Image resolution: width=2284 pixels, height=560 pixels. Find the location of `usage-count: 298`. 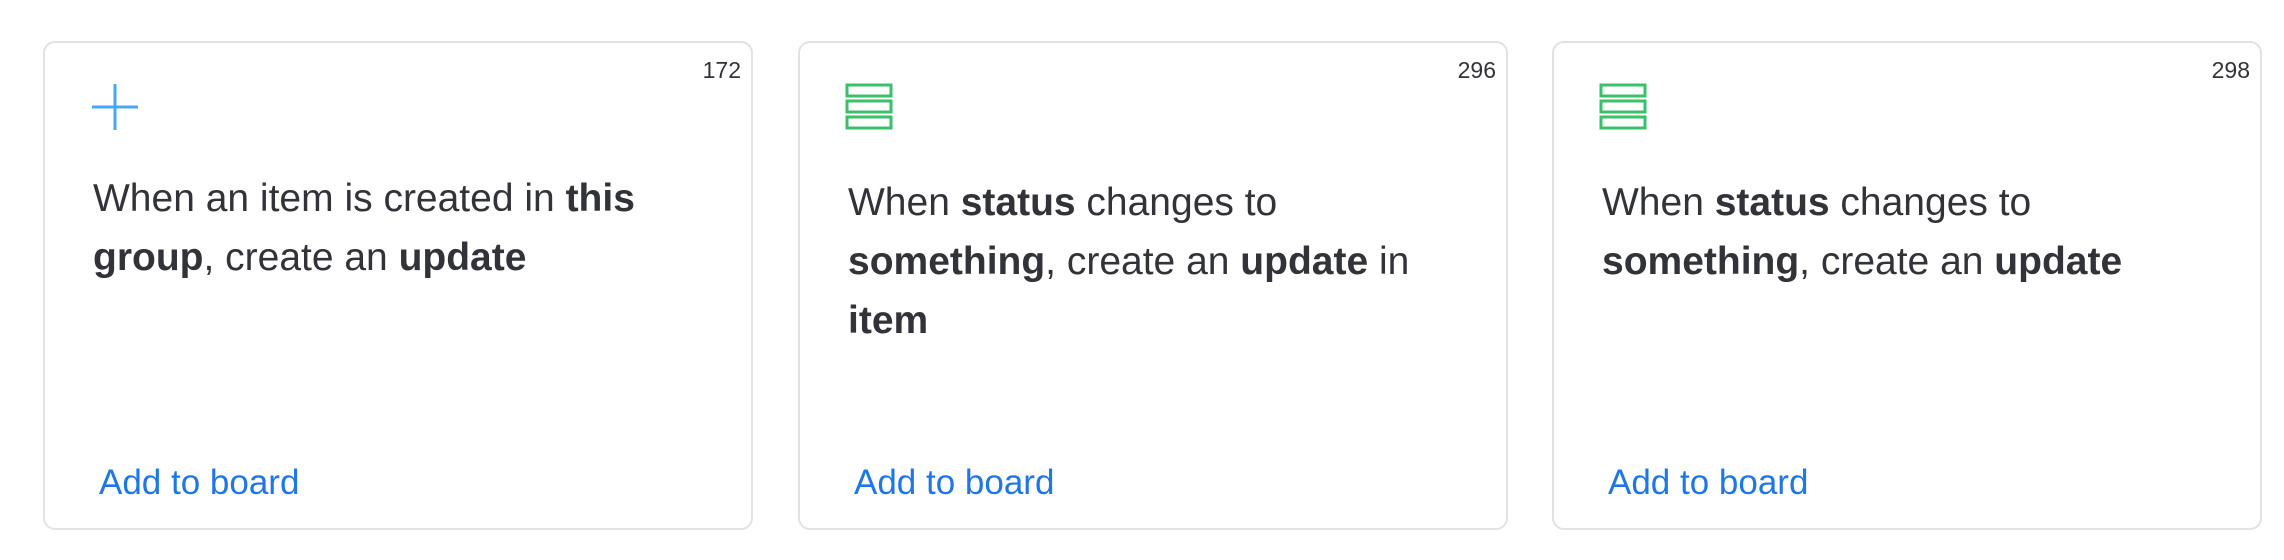

usage-count: 298 is located at coordinates (2230, 70).